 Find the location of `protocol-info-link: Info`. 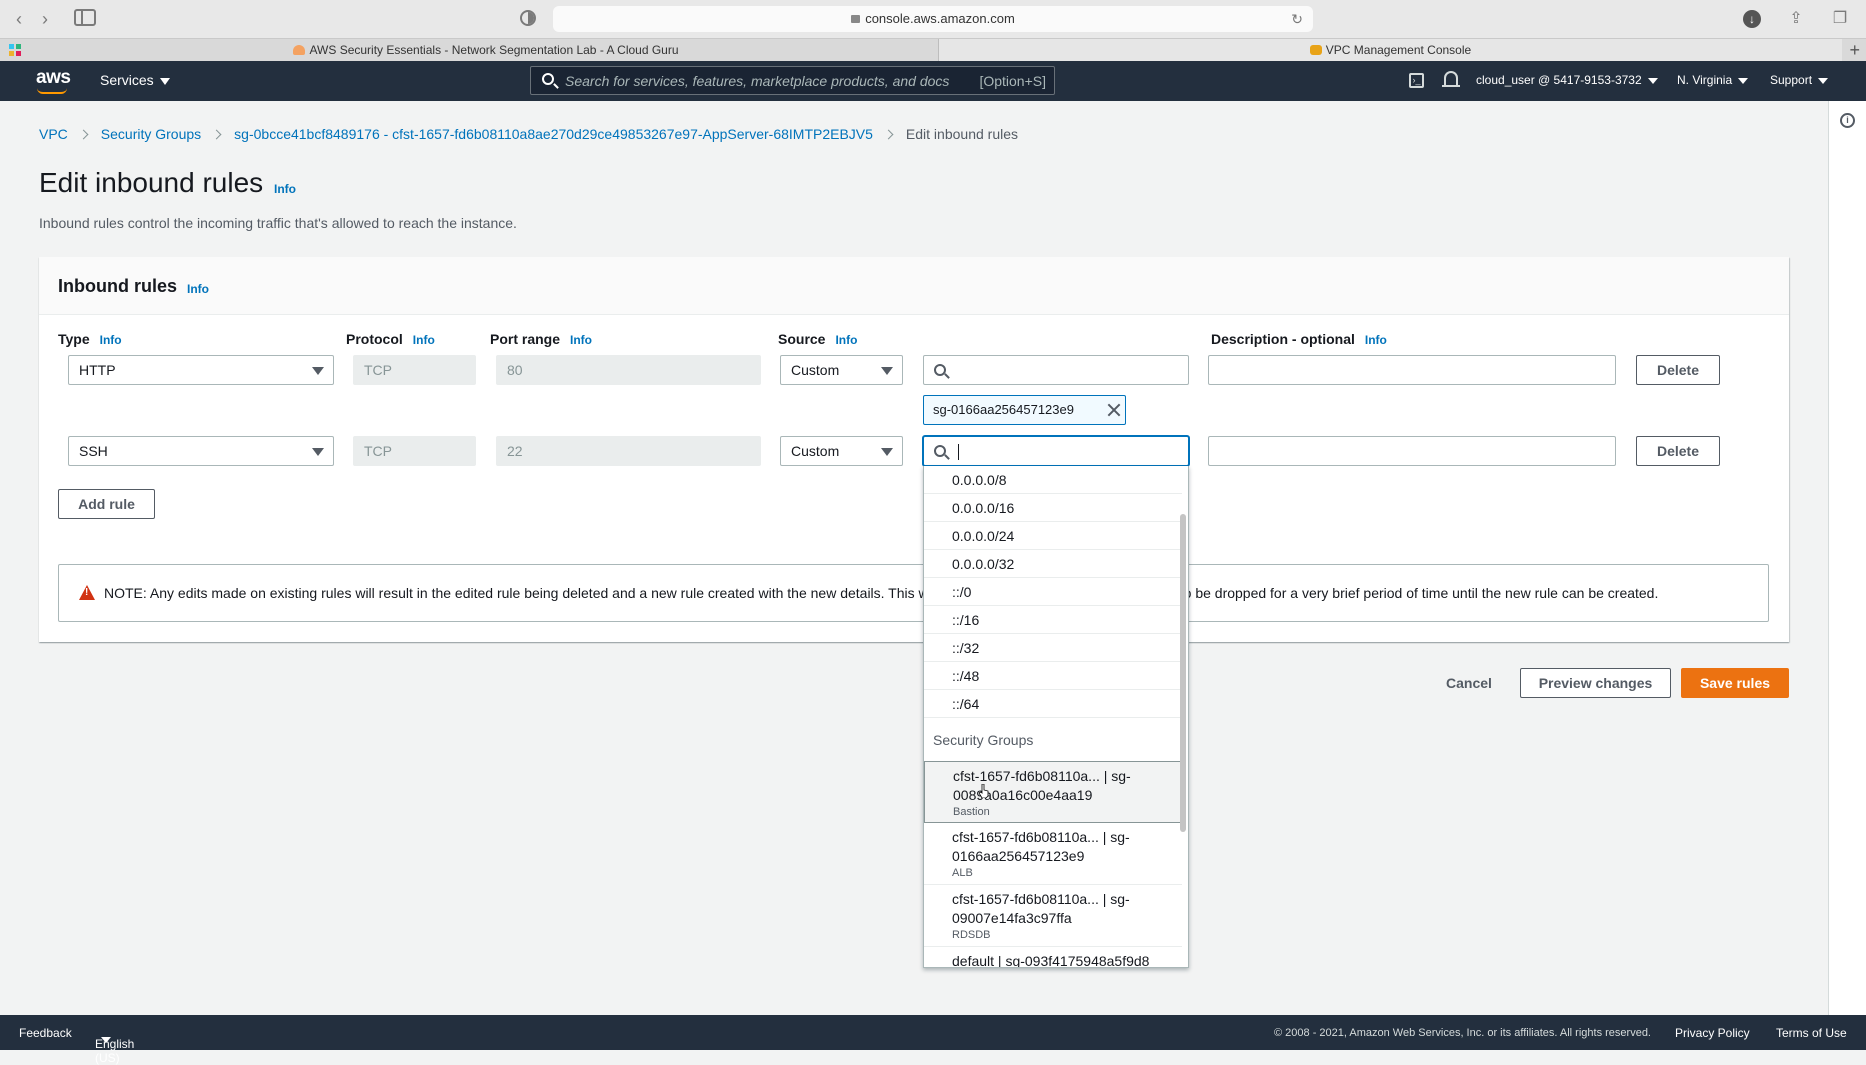

protocol-info-link: Info is located at coordinates (424, 340).